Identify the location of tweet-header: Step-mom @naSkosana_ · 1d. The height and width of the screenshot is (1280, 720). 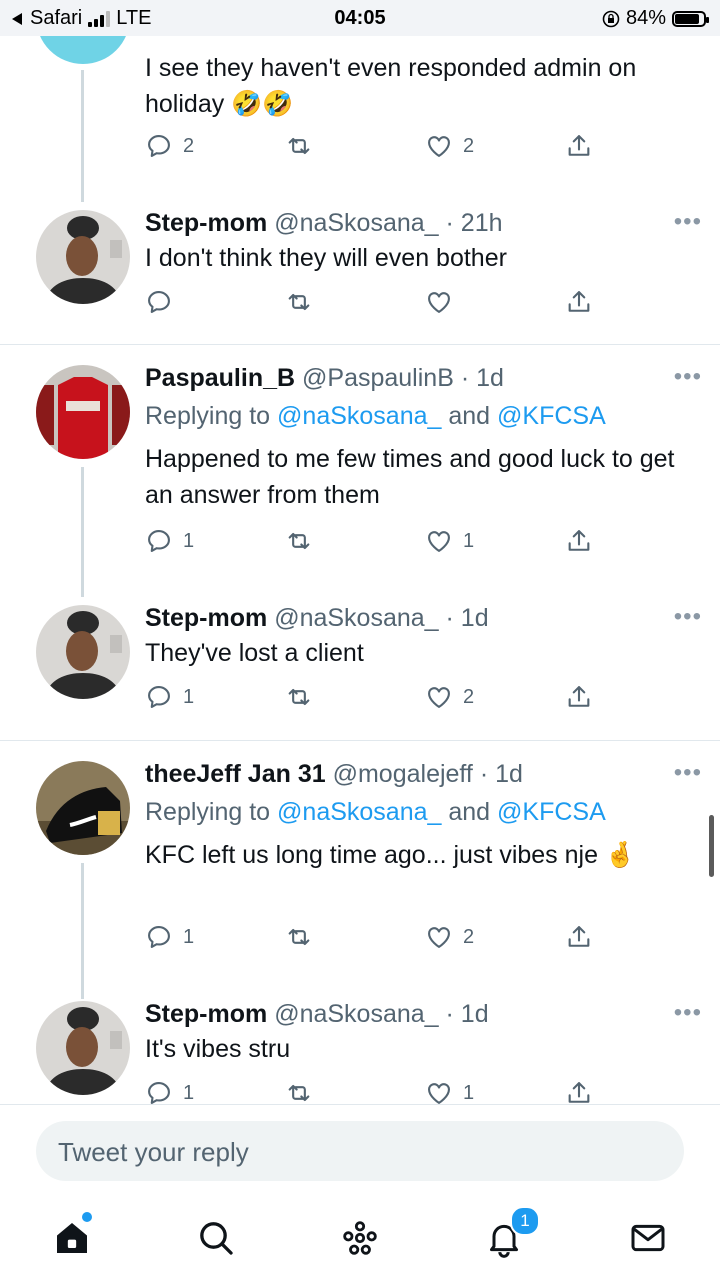
(412, 1014).